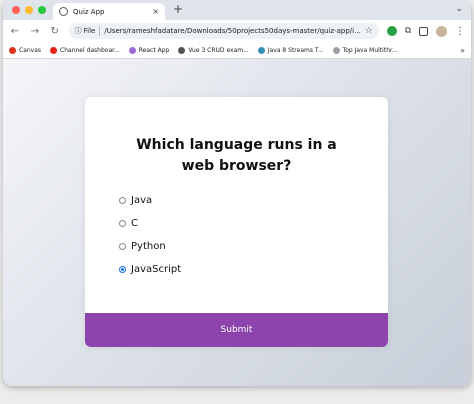 The height and width of the screenshot is (404, 474). I want to click on bookmark-canvas: Canvas, so click(25, 50).